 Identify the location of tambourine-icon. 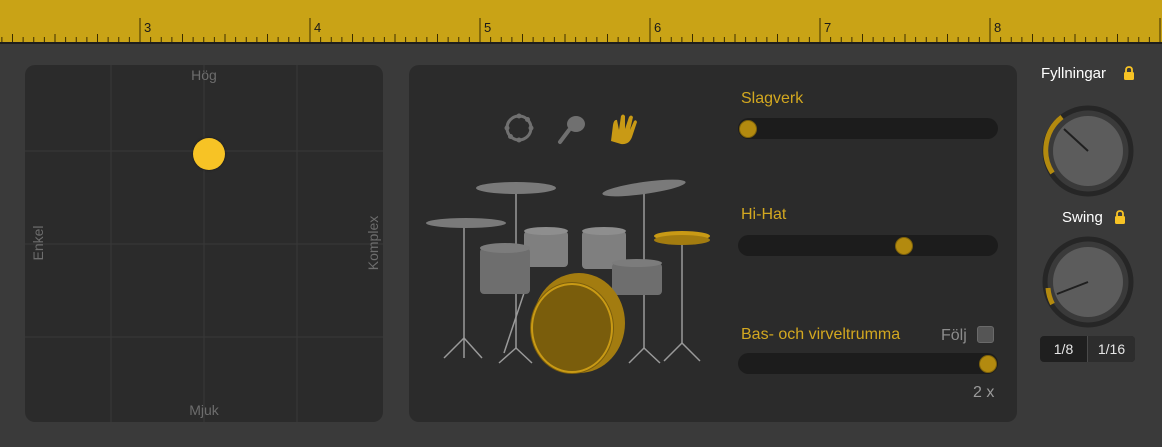
(519, 128).